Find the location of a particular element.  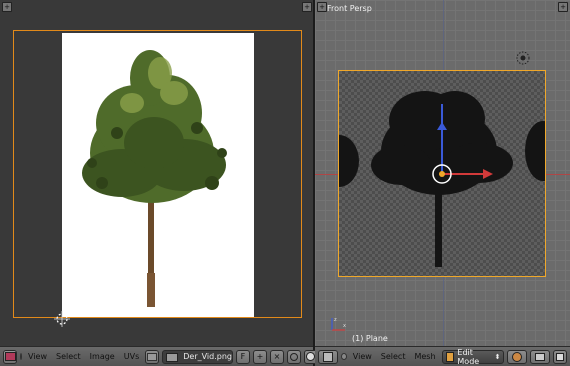

edit-mode-icon is located at coordinates (450, 356).